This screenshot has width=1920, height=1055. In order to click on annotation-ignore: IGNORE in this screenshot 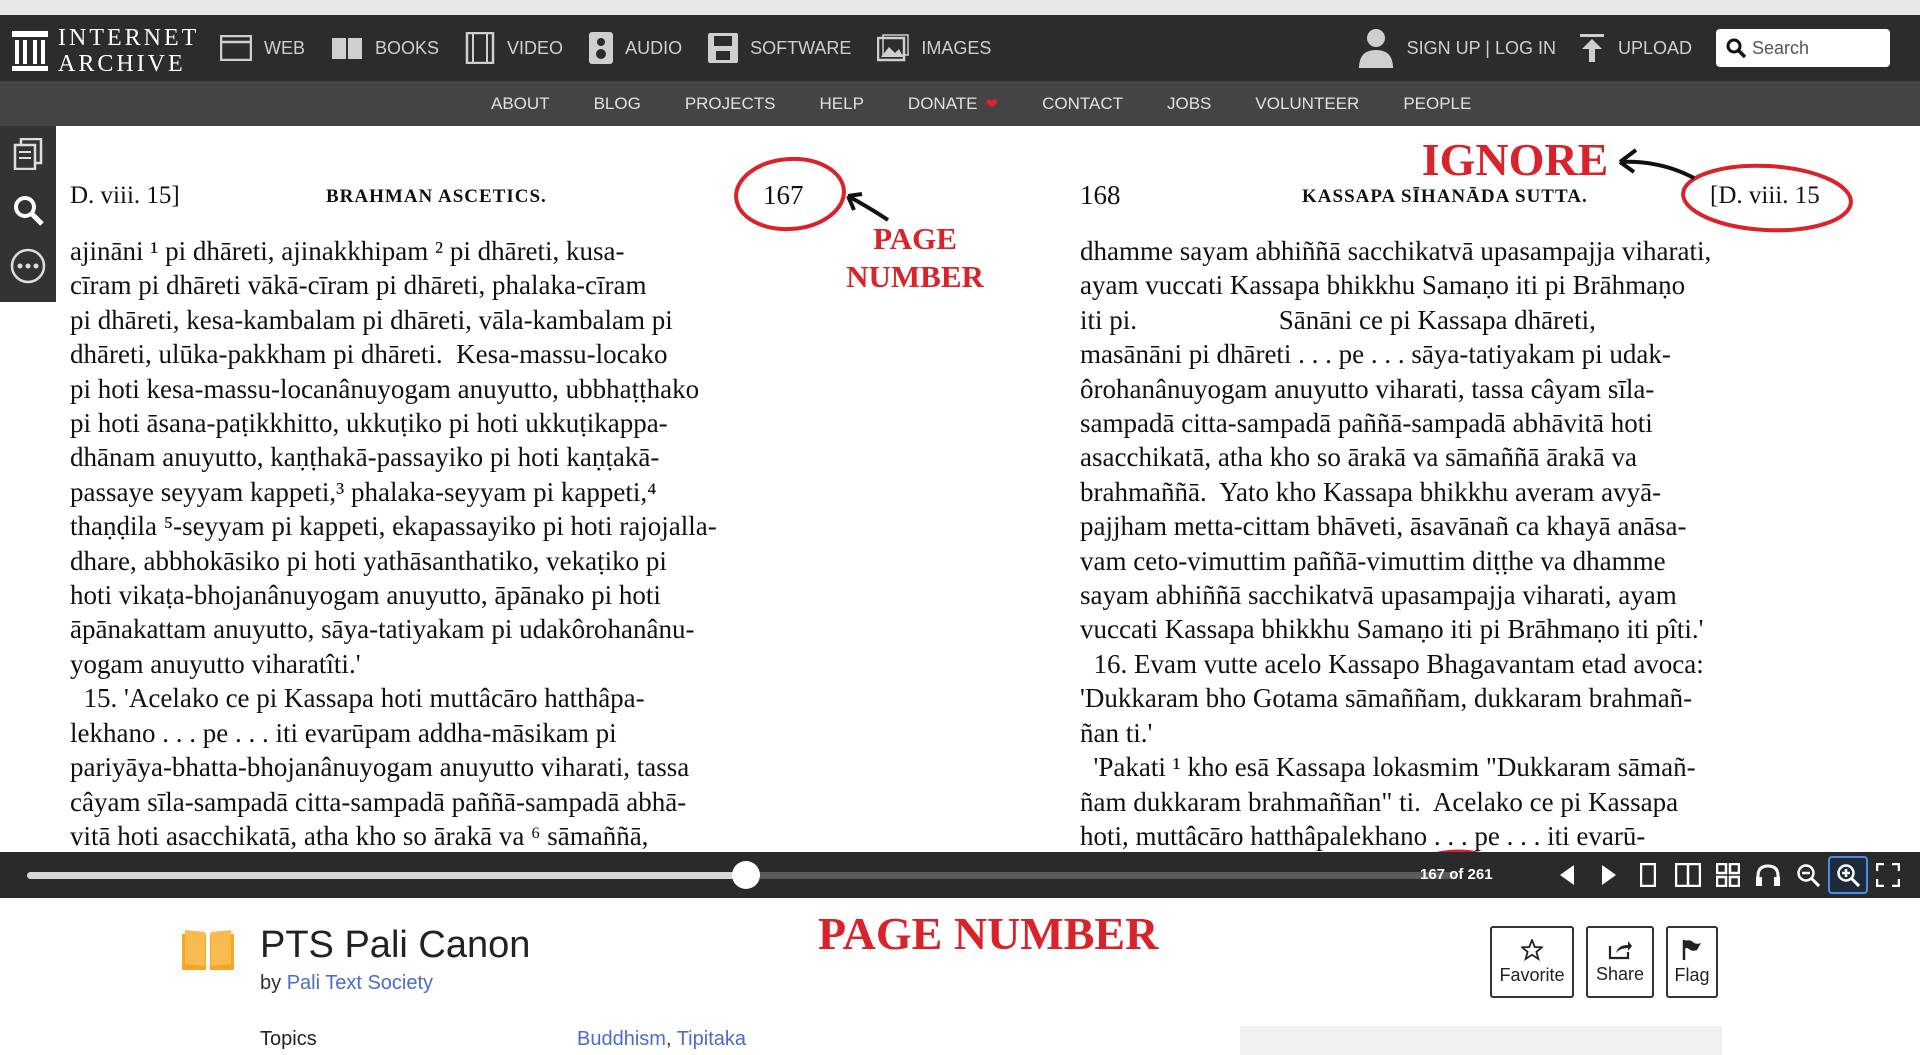, I will do `click(1515, 159)`.